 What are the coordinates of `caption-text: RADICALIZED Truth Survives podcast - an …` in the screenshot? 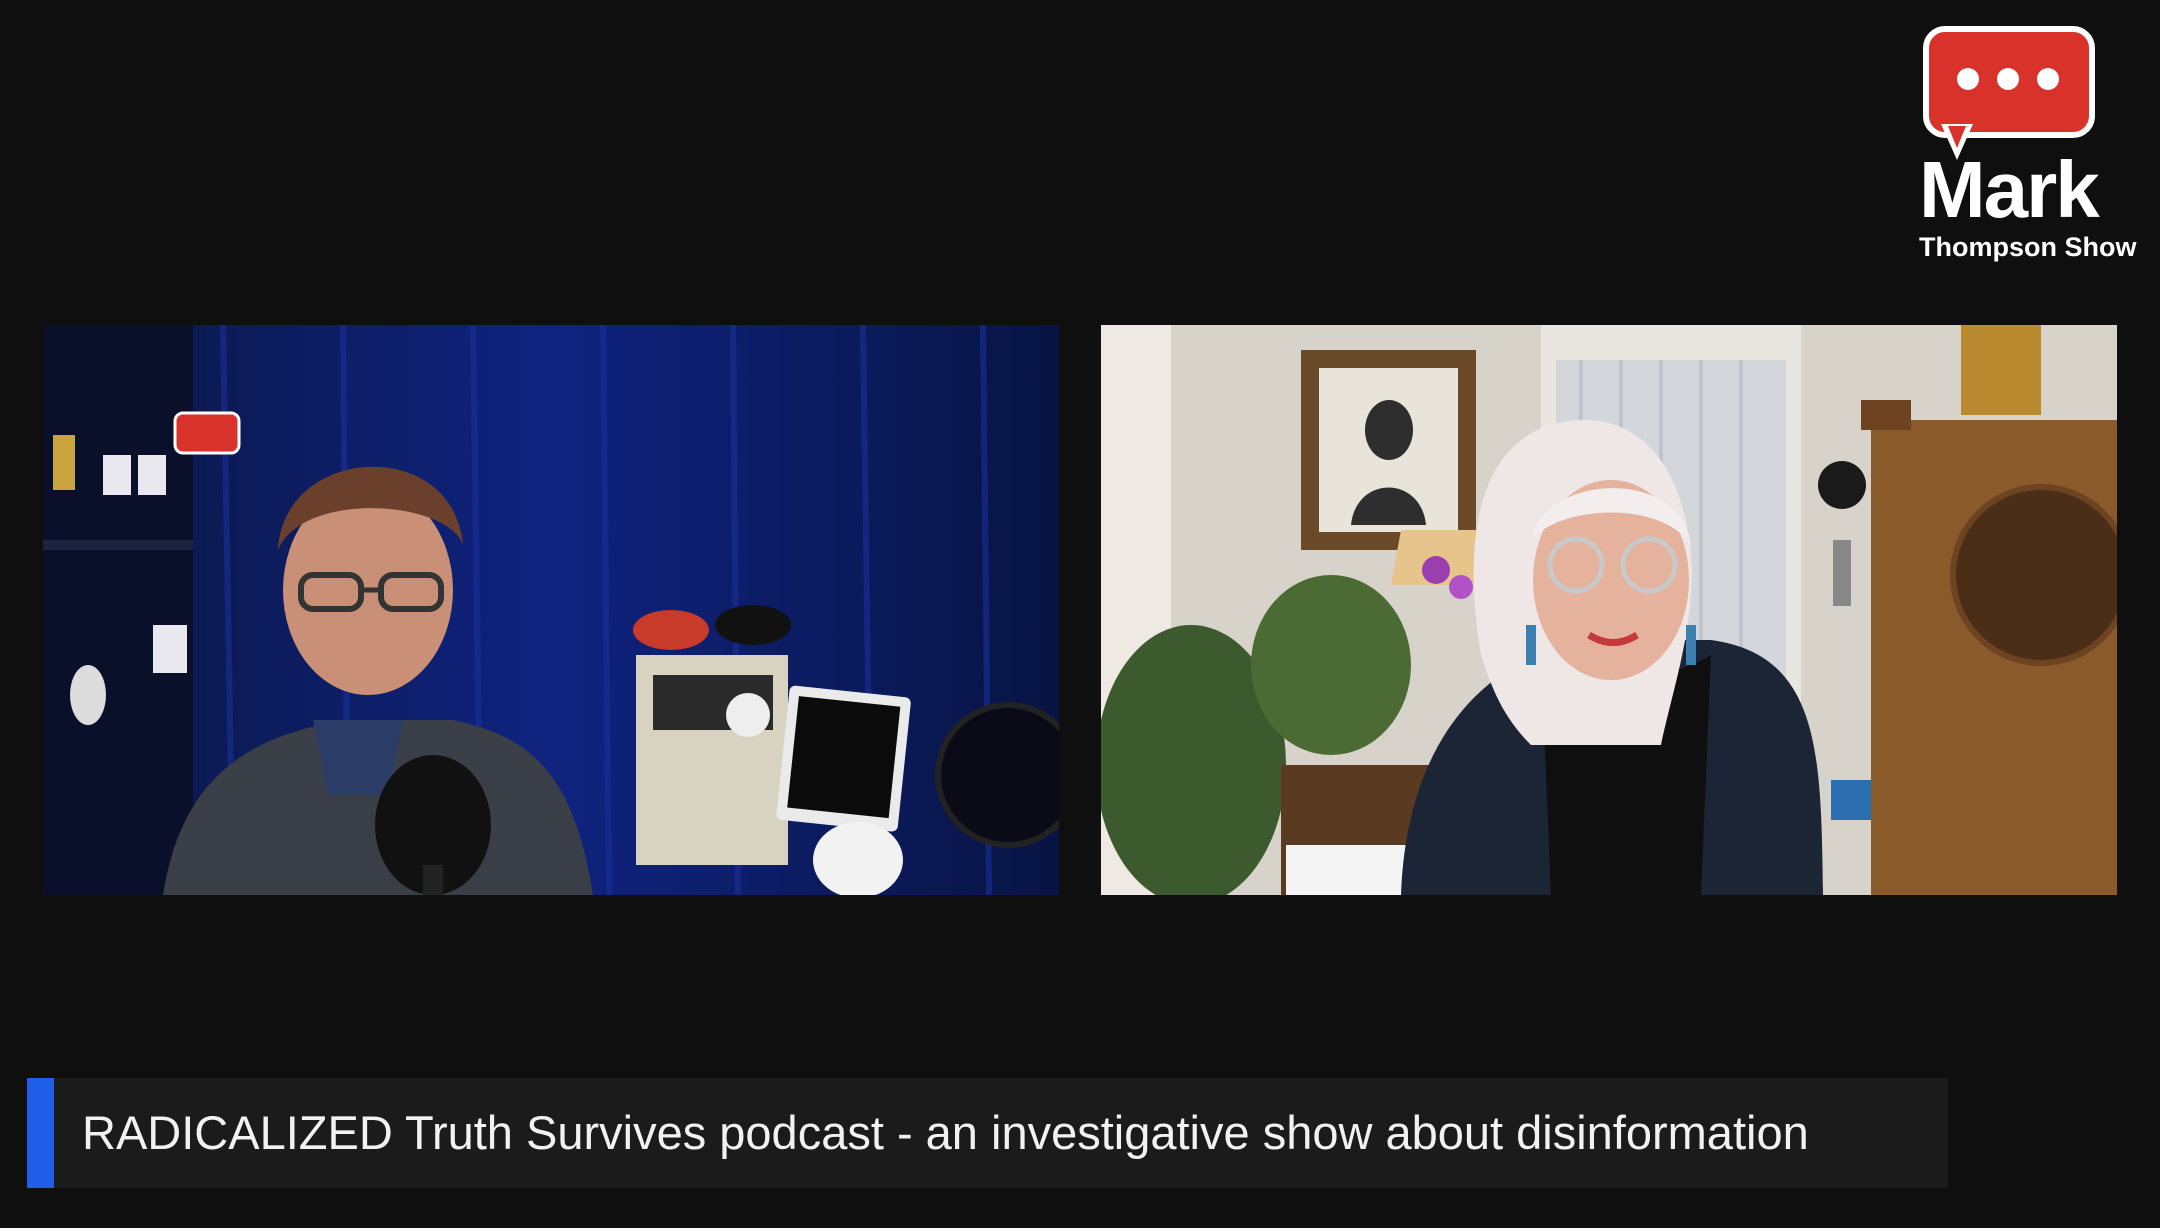 It's located at (945, 1132).